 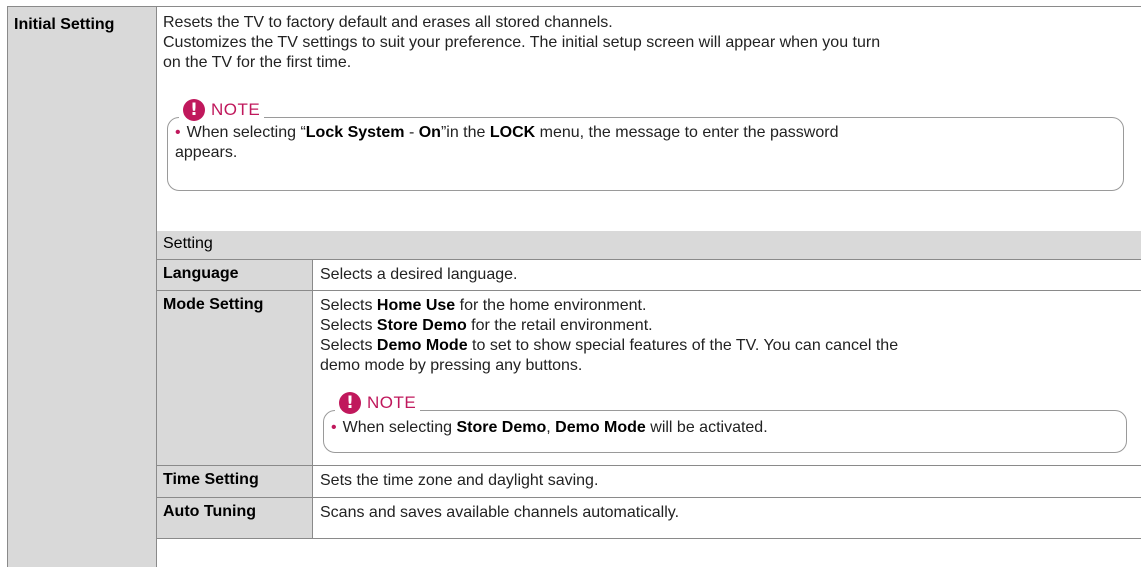 I want to click on sub-heading: Setting, so click(x=188, y=243).